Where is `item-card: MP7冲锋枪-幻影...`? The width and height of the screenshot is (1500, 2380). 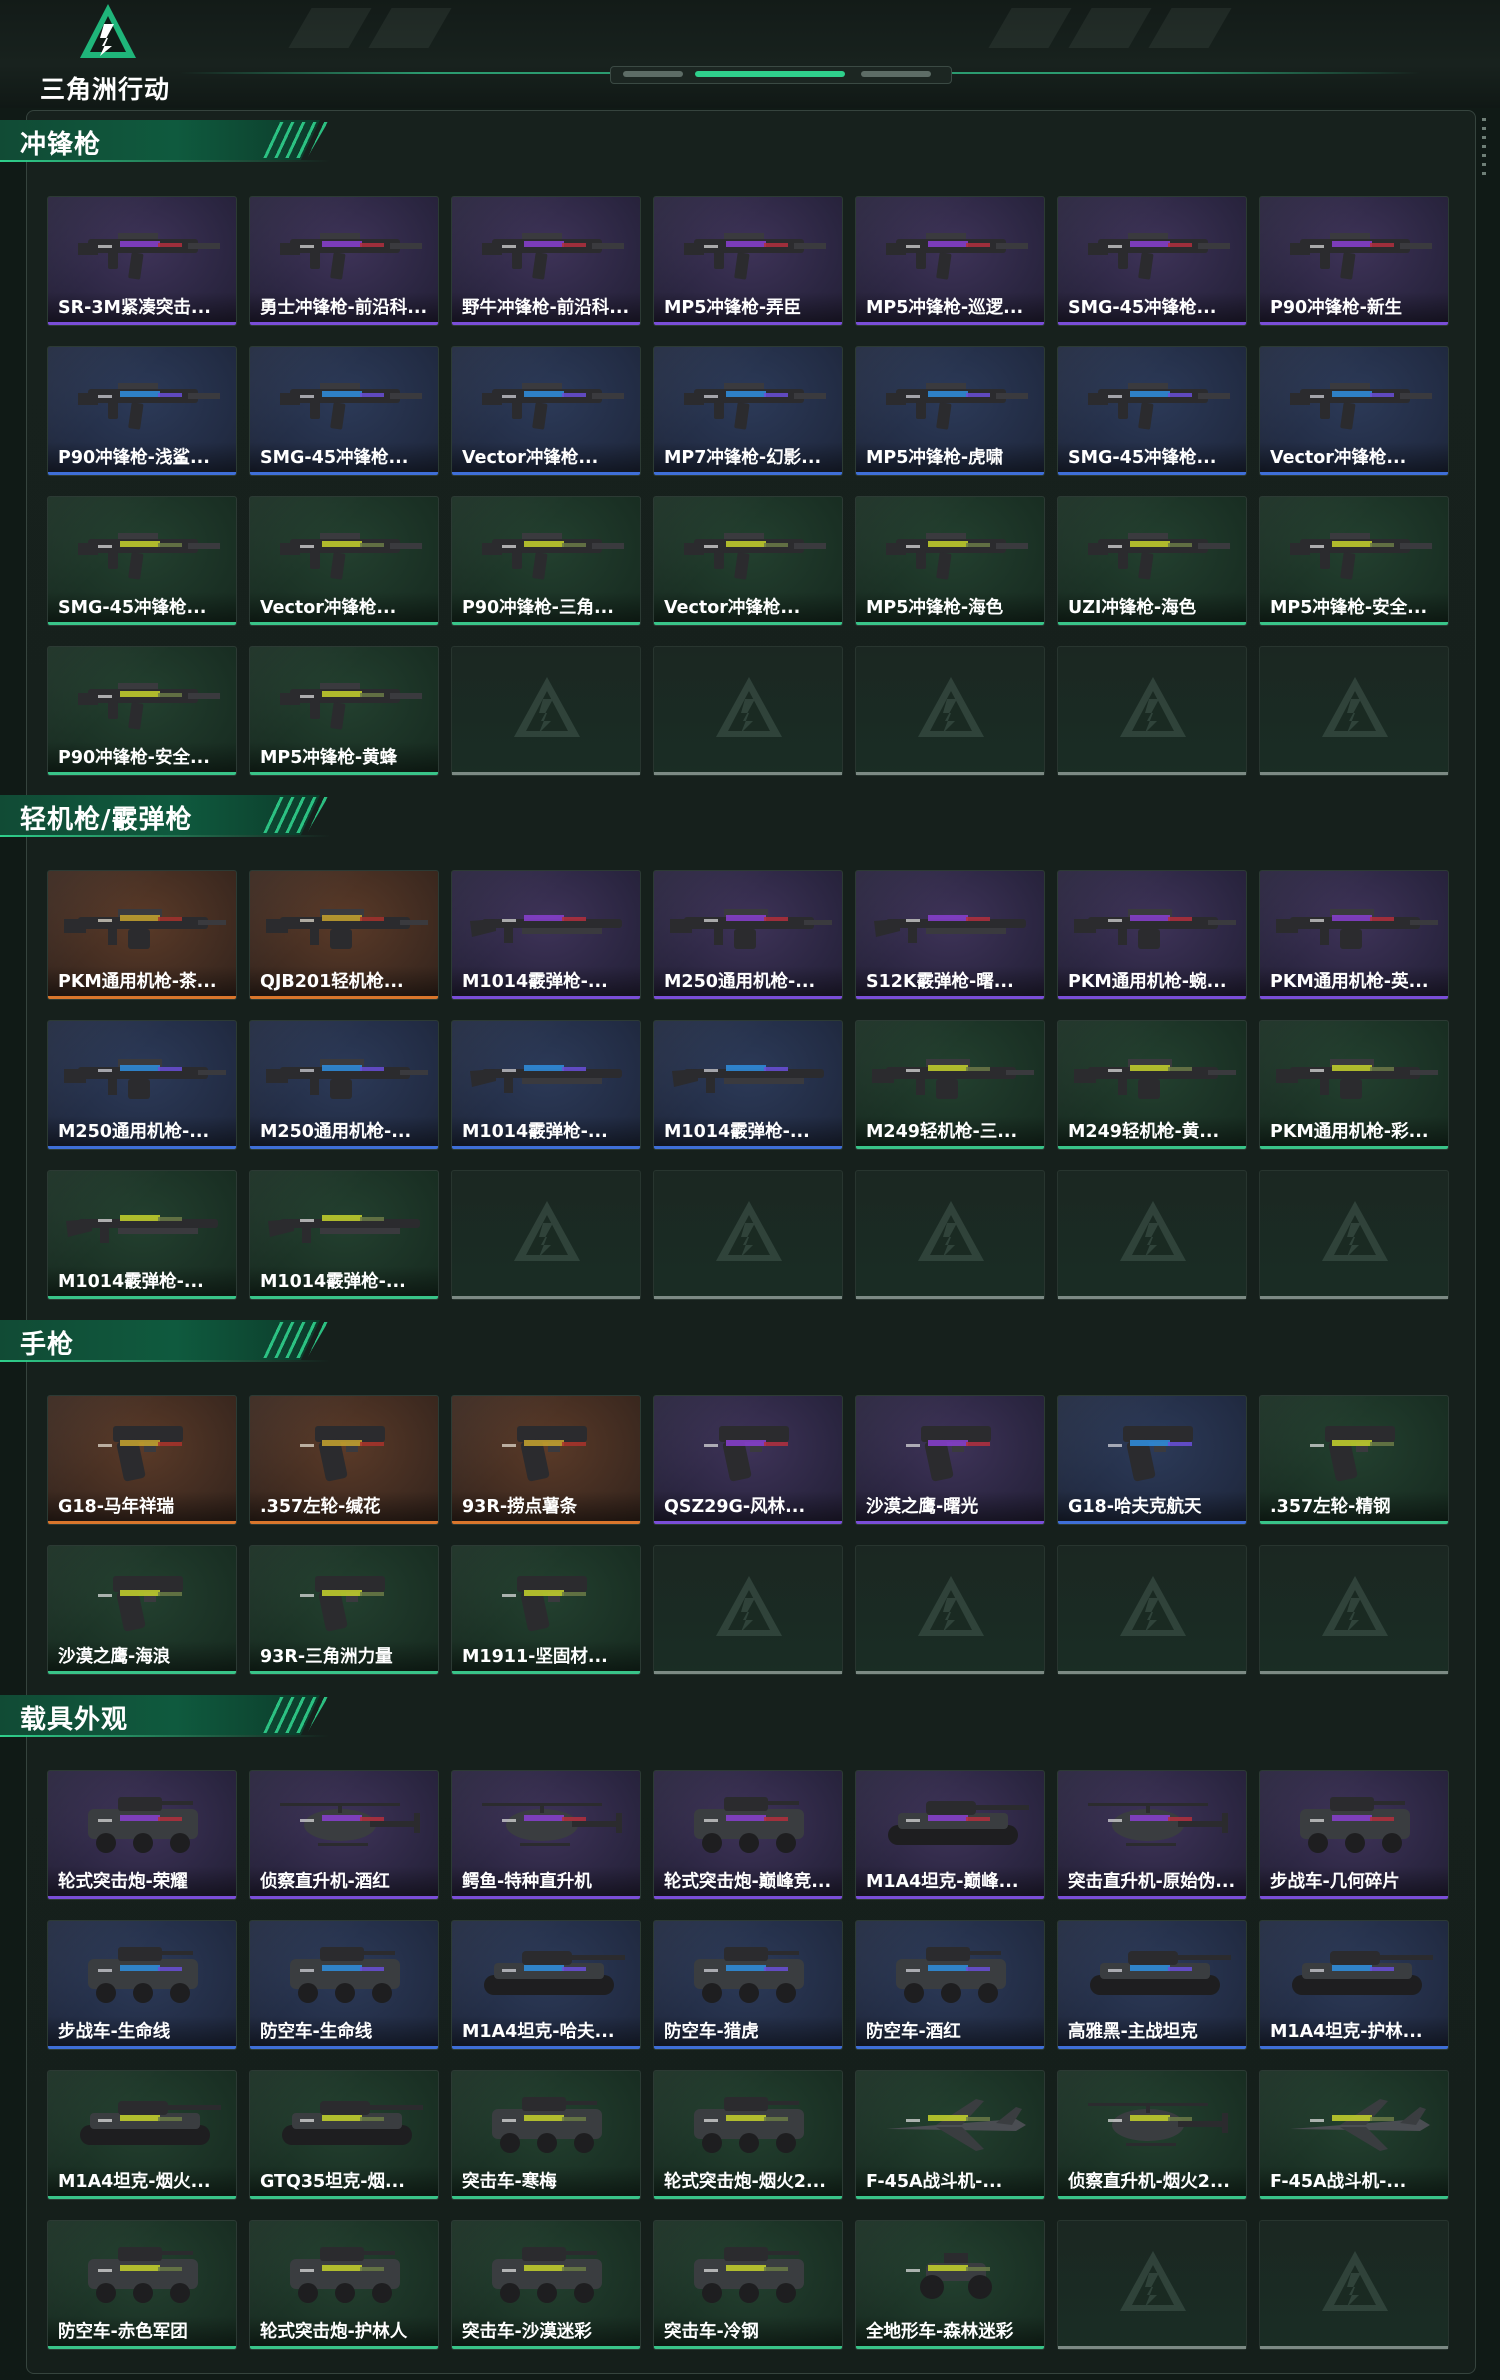 item-card: MP7冲锋枪-幻影... is located at coordinates (748, 411).